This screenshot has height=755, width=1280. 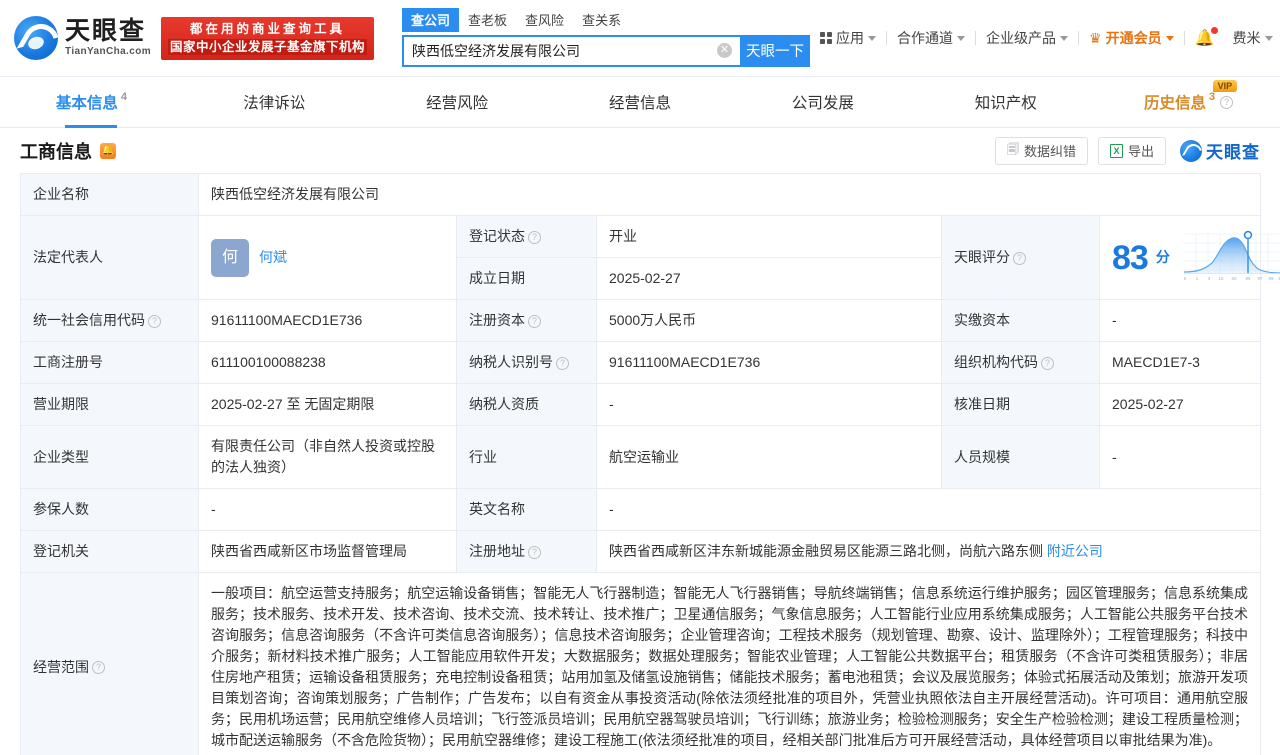 I want to click on nav-item-membership: ♛ 开通会员, so click(x=1131, y=38).